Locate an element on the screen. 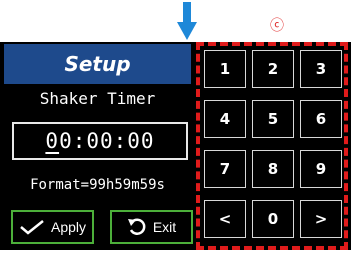 This screenshot has width=351, height=255. key-8: 8 is located at coordinates (273, 169).